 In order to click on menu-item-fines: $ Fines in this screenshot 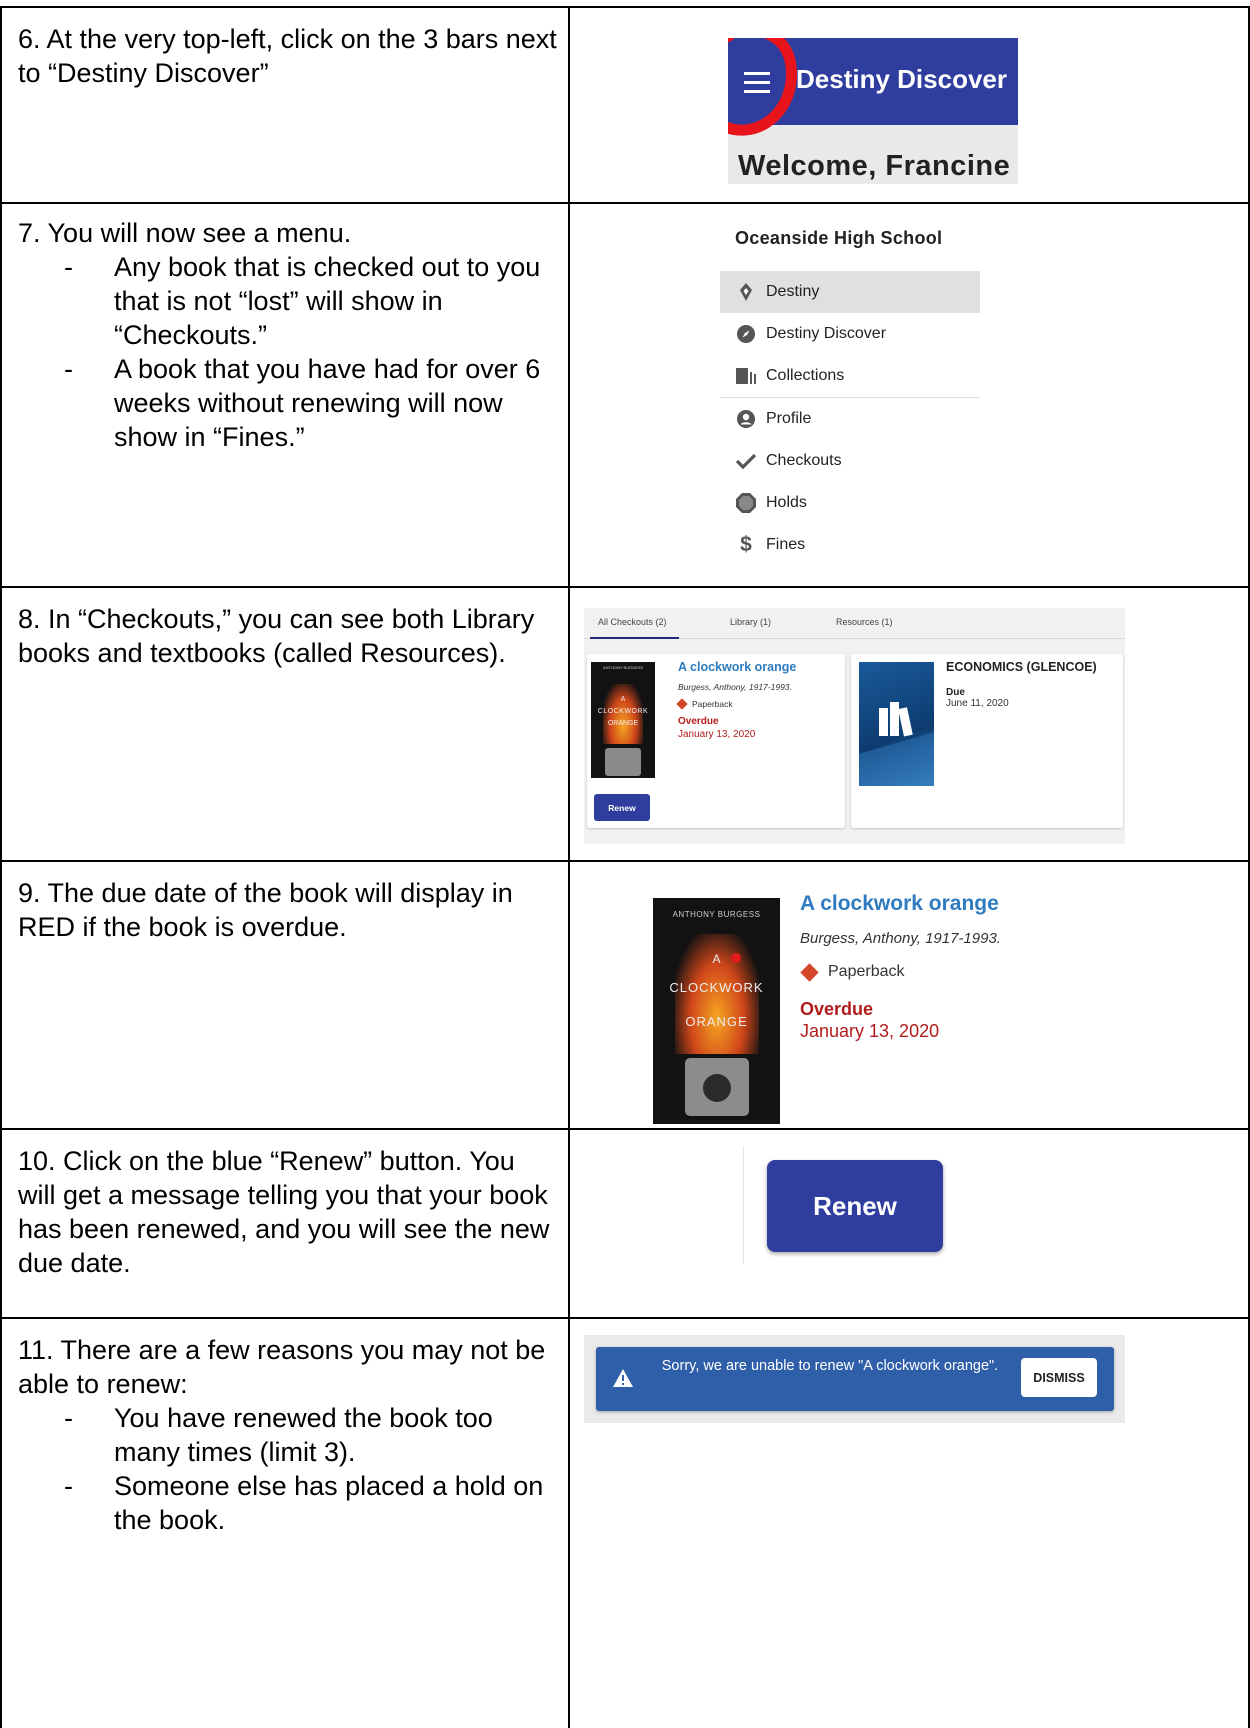, I will do `click(850, 545)`.